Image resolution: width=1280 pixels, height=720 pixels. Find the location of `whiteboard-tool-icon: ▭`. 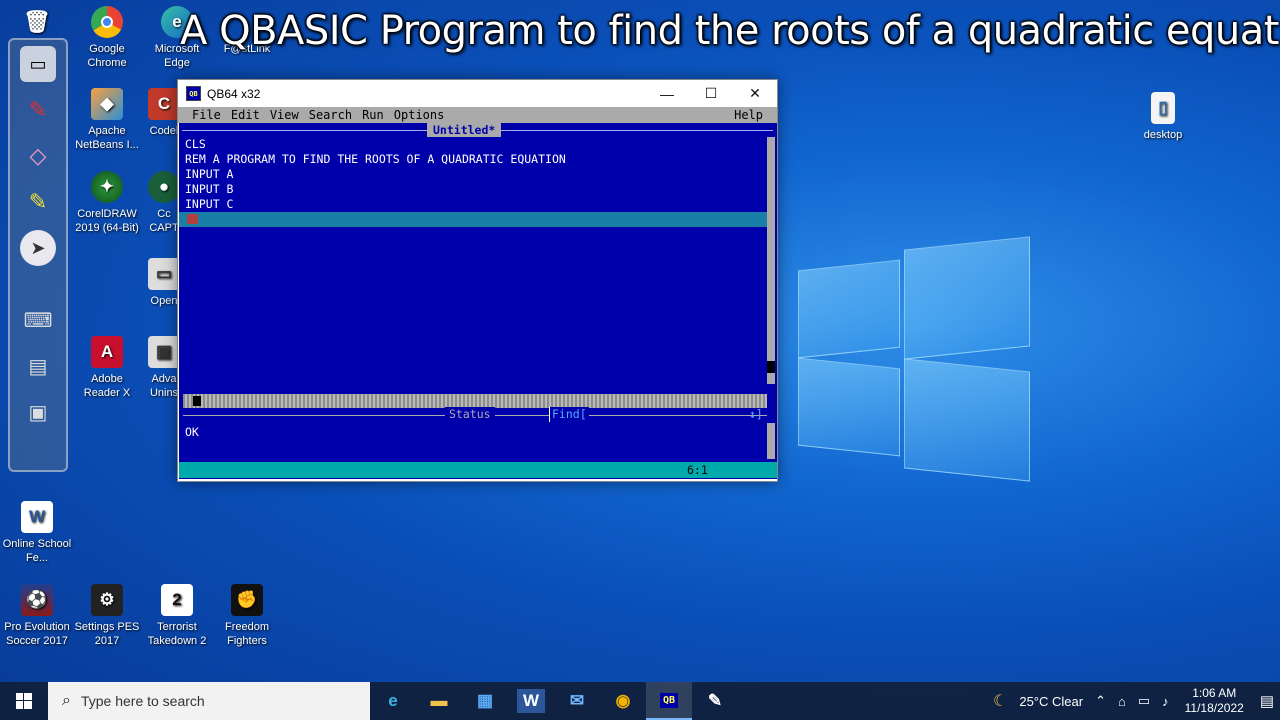

whiteboard-tool-icon: ▭ is located at coordinates (38, 64).